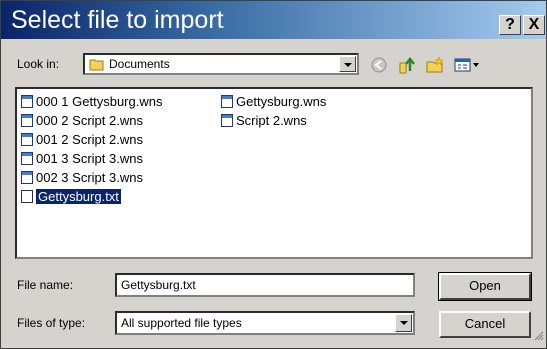 The image size is (547, 349). What do you see at coordinates (468, 65) in the screenshot?
I see `view-menu-icon` at bounding box center [468, 65].